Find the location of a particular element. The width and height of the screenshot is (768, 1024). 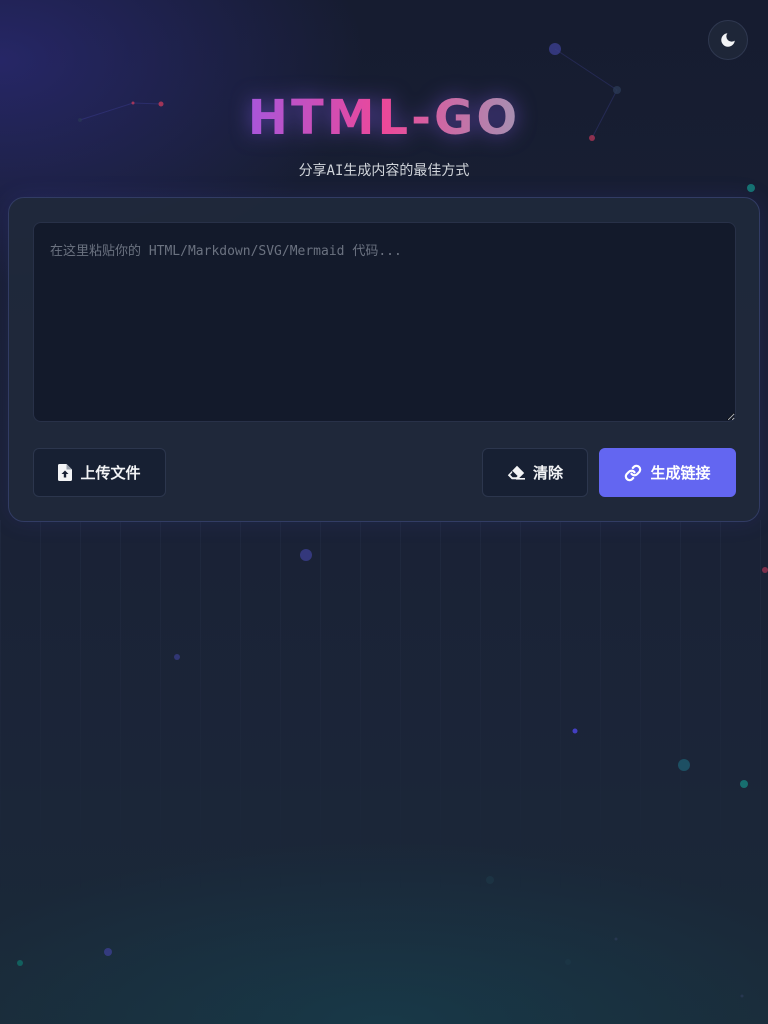

clear-button: 清除 is located at coordinates (535, 472).